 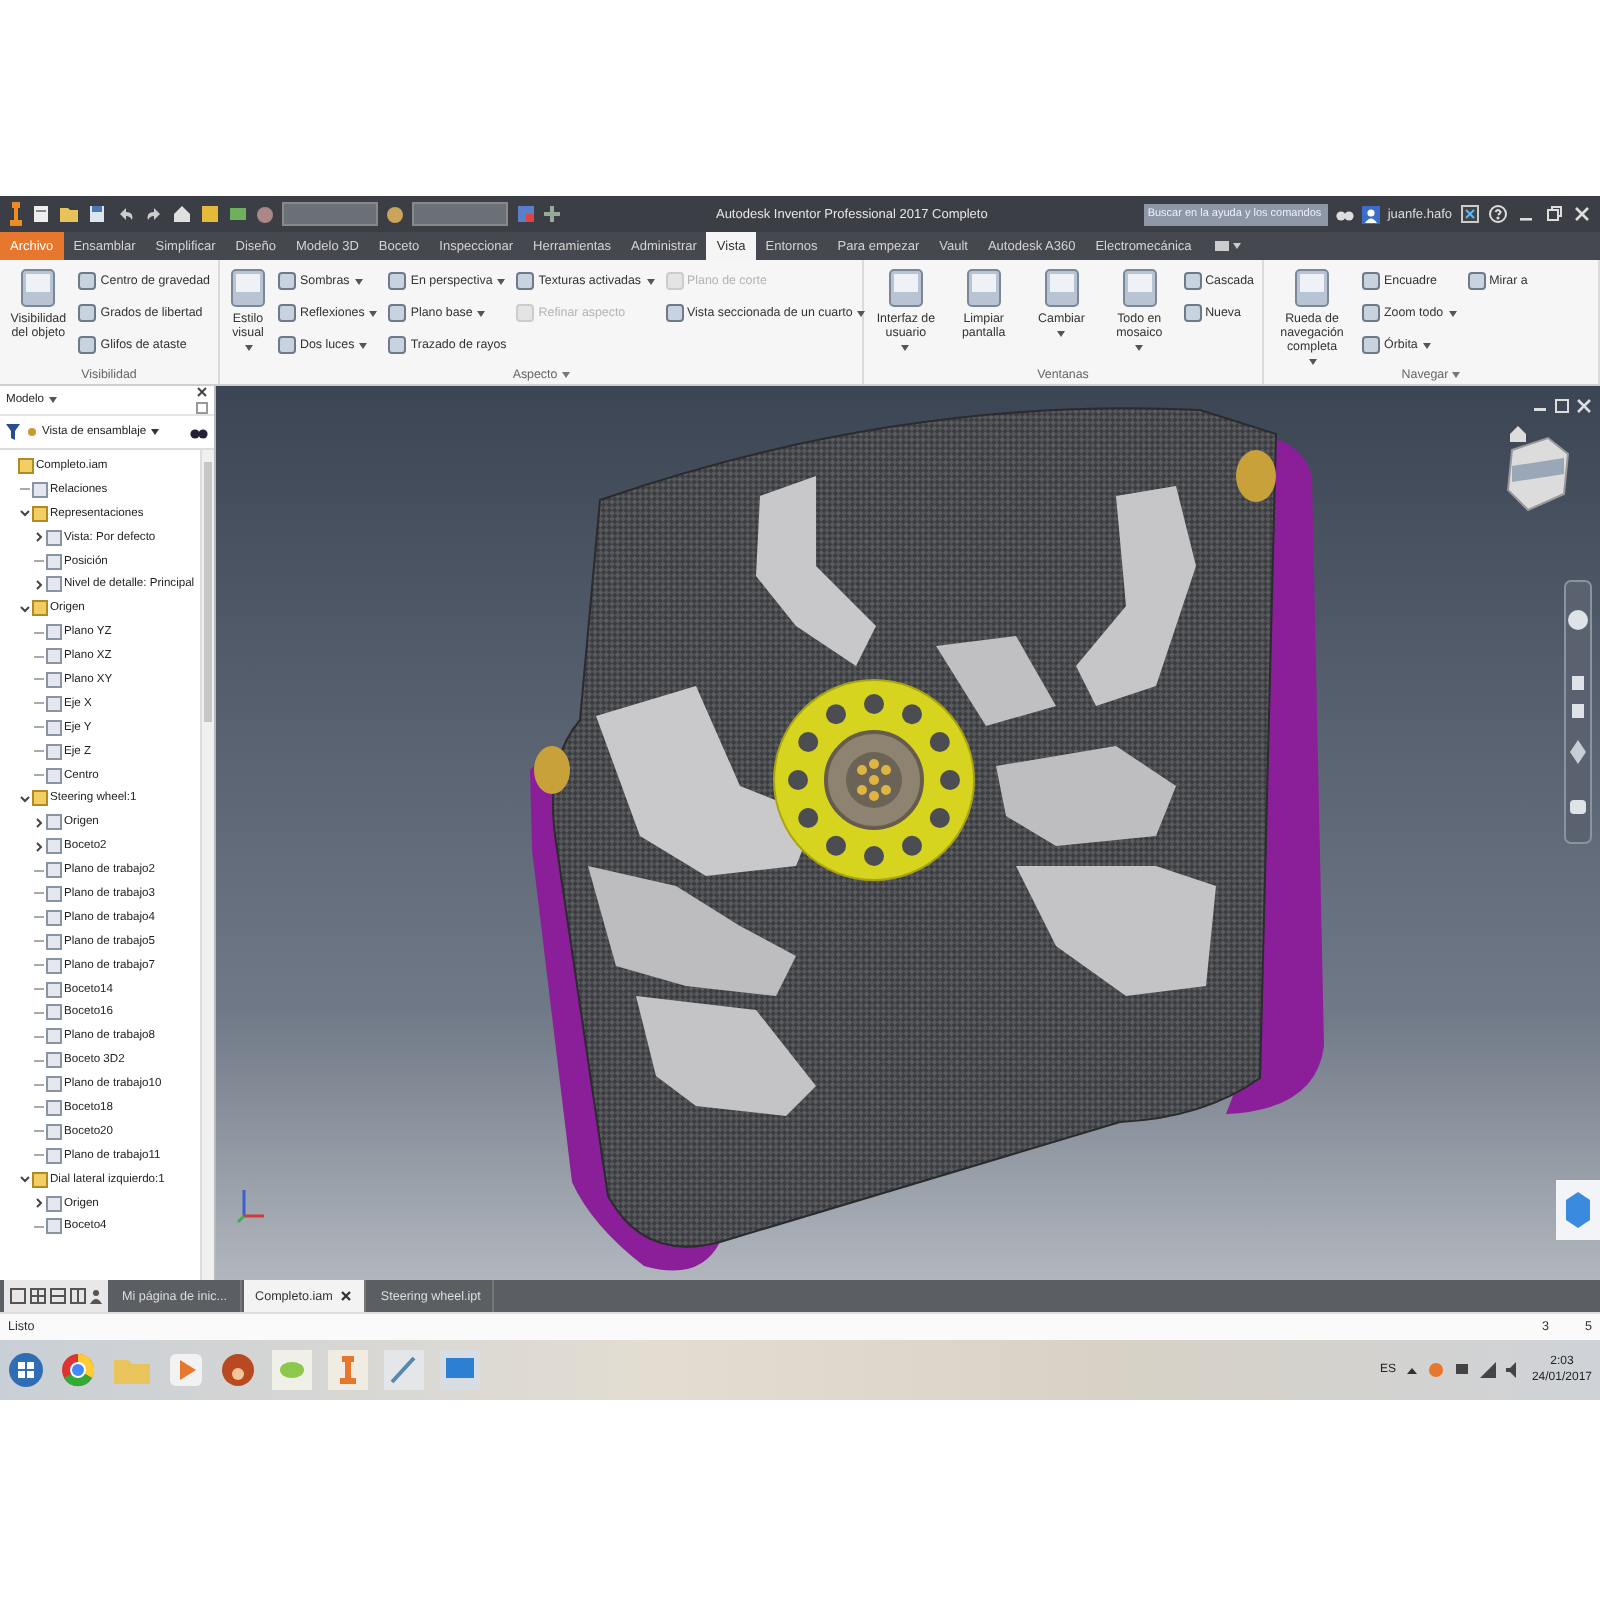 I want to click on drawing-app-icon, so click(x=404, y=1370).